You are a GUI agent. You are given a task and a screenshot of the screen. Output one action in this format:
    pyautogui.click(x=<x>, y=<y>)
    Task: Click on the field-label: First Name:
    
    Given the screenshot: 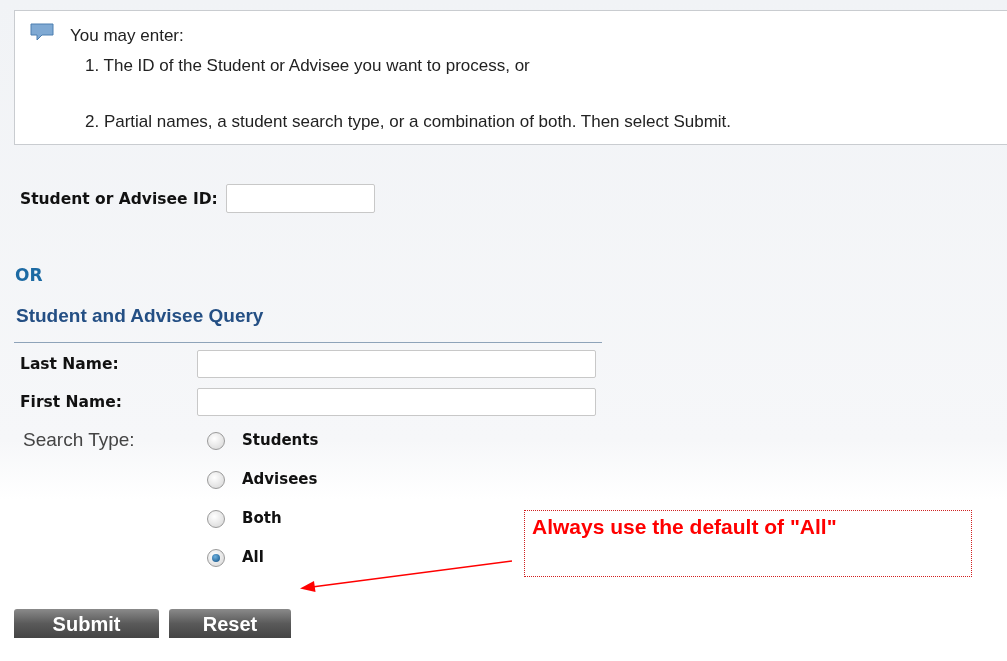 What is the action you would take?
    pyautogui.click(x=71, y=402)
    